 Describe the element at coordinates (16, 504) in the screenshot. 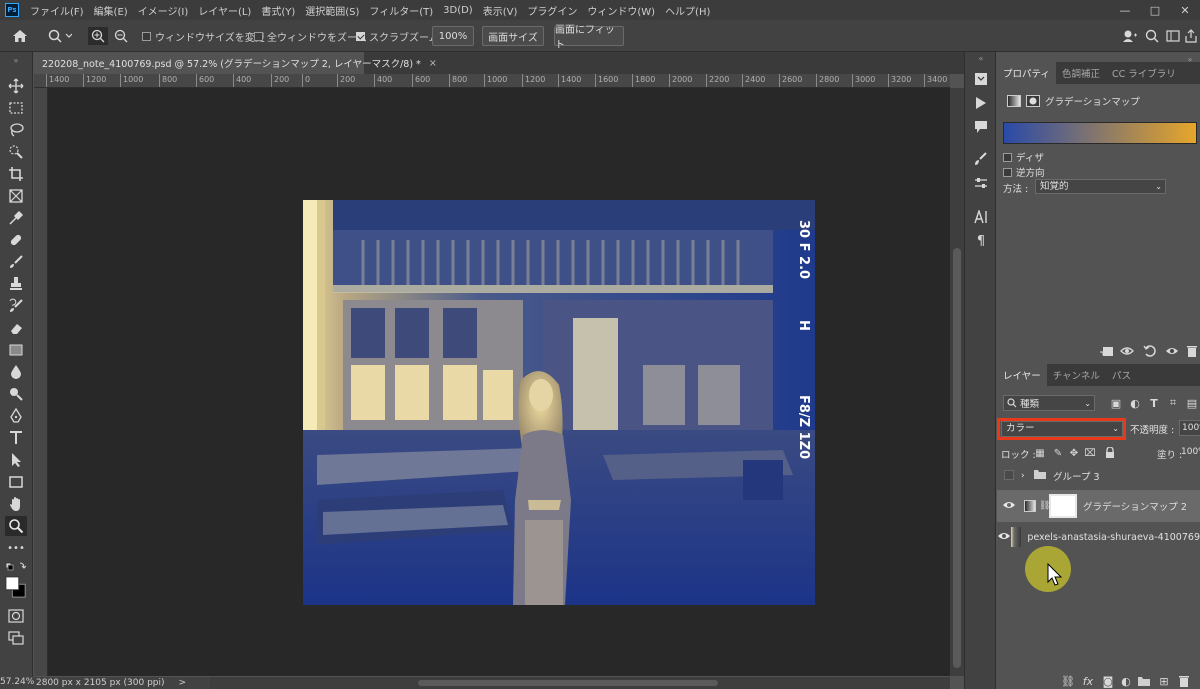

I see `hand-tool-icon` at that location.